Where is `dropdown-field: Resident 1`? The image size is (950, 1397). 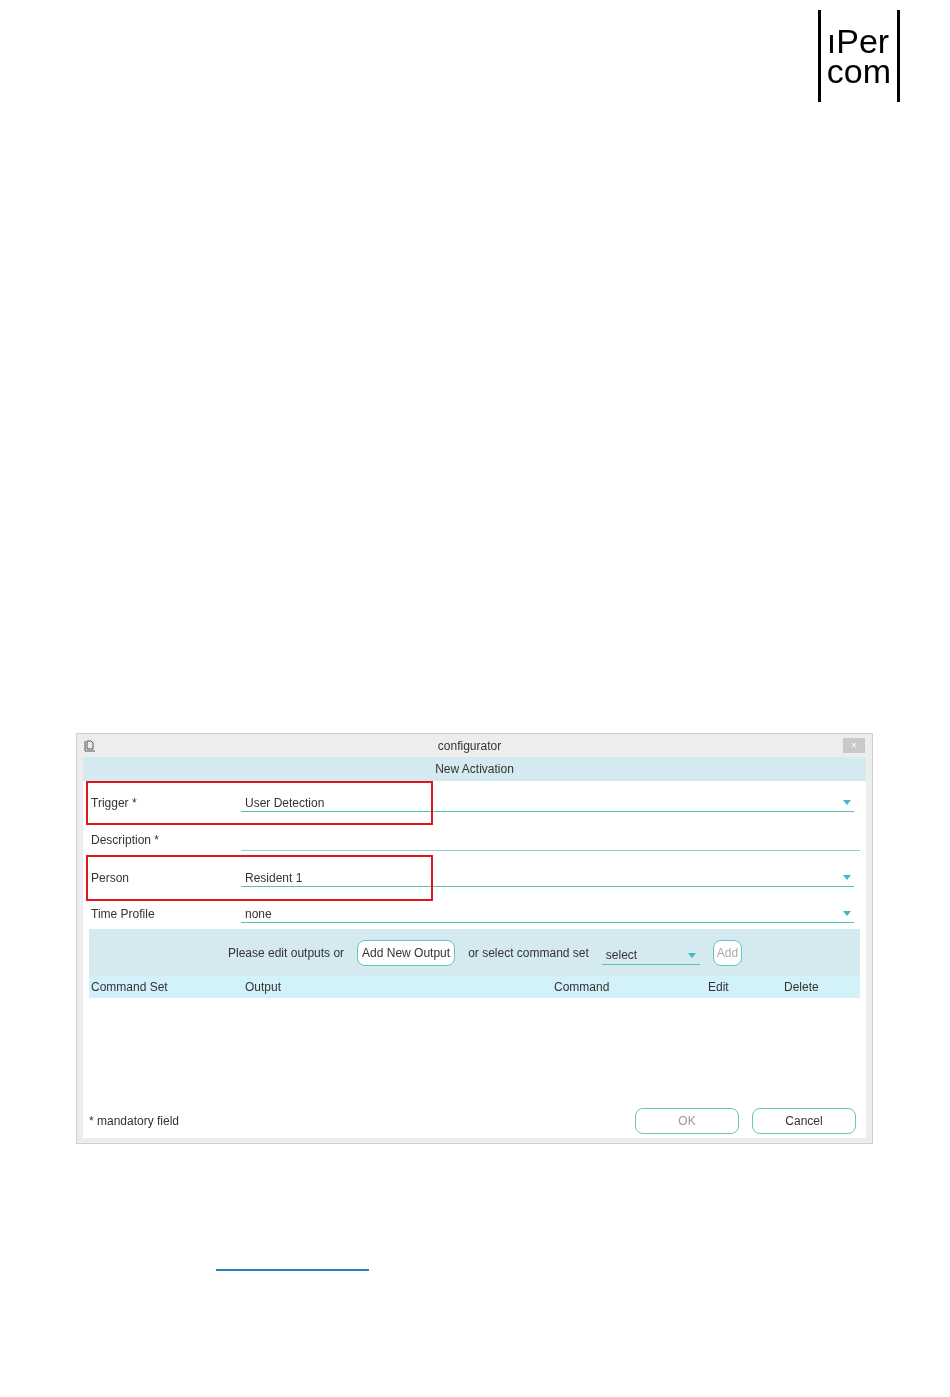 dropdown-field: Resident 1 is located at coordinates (547, 878).